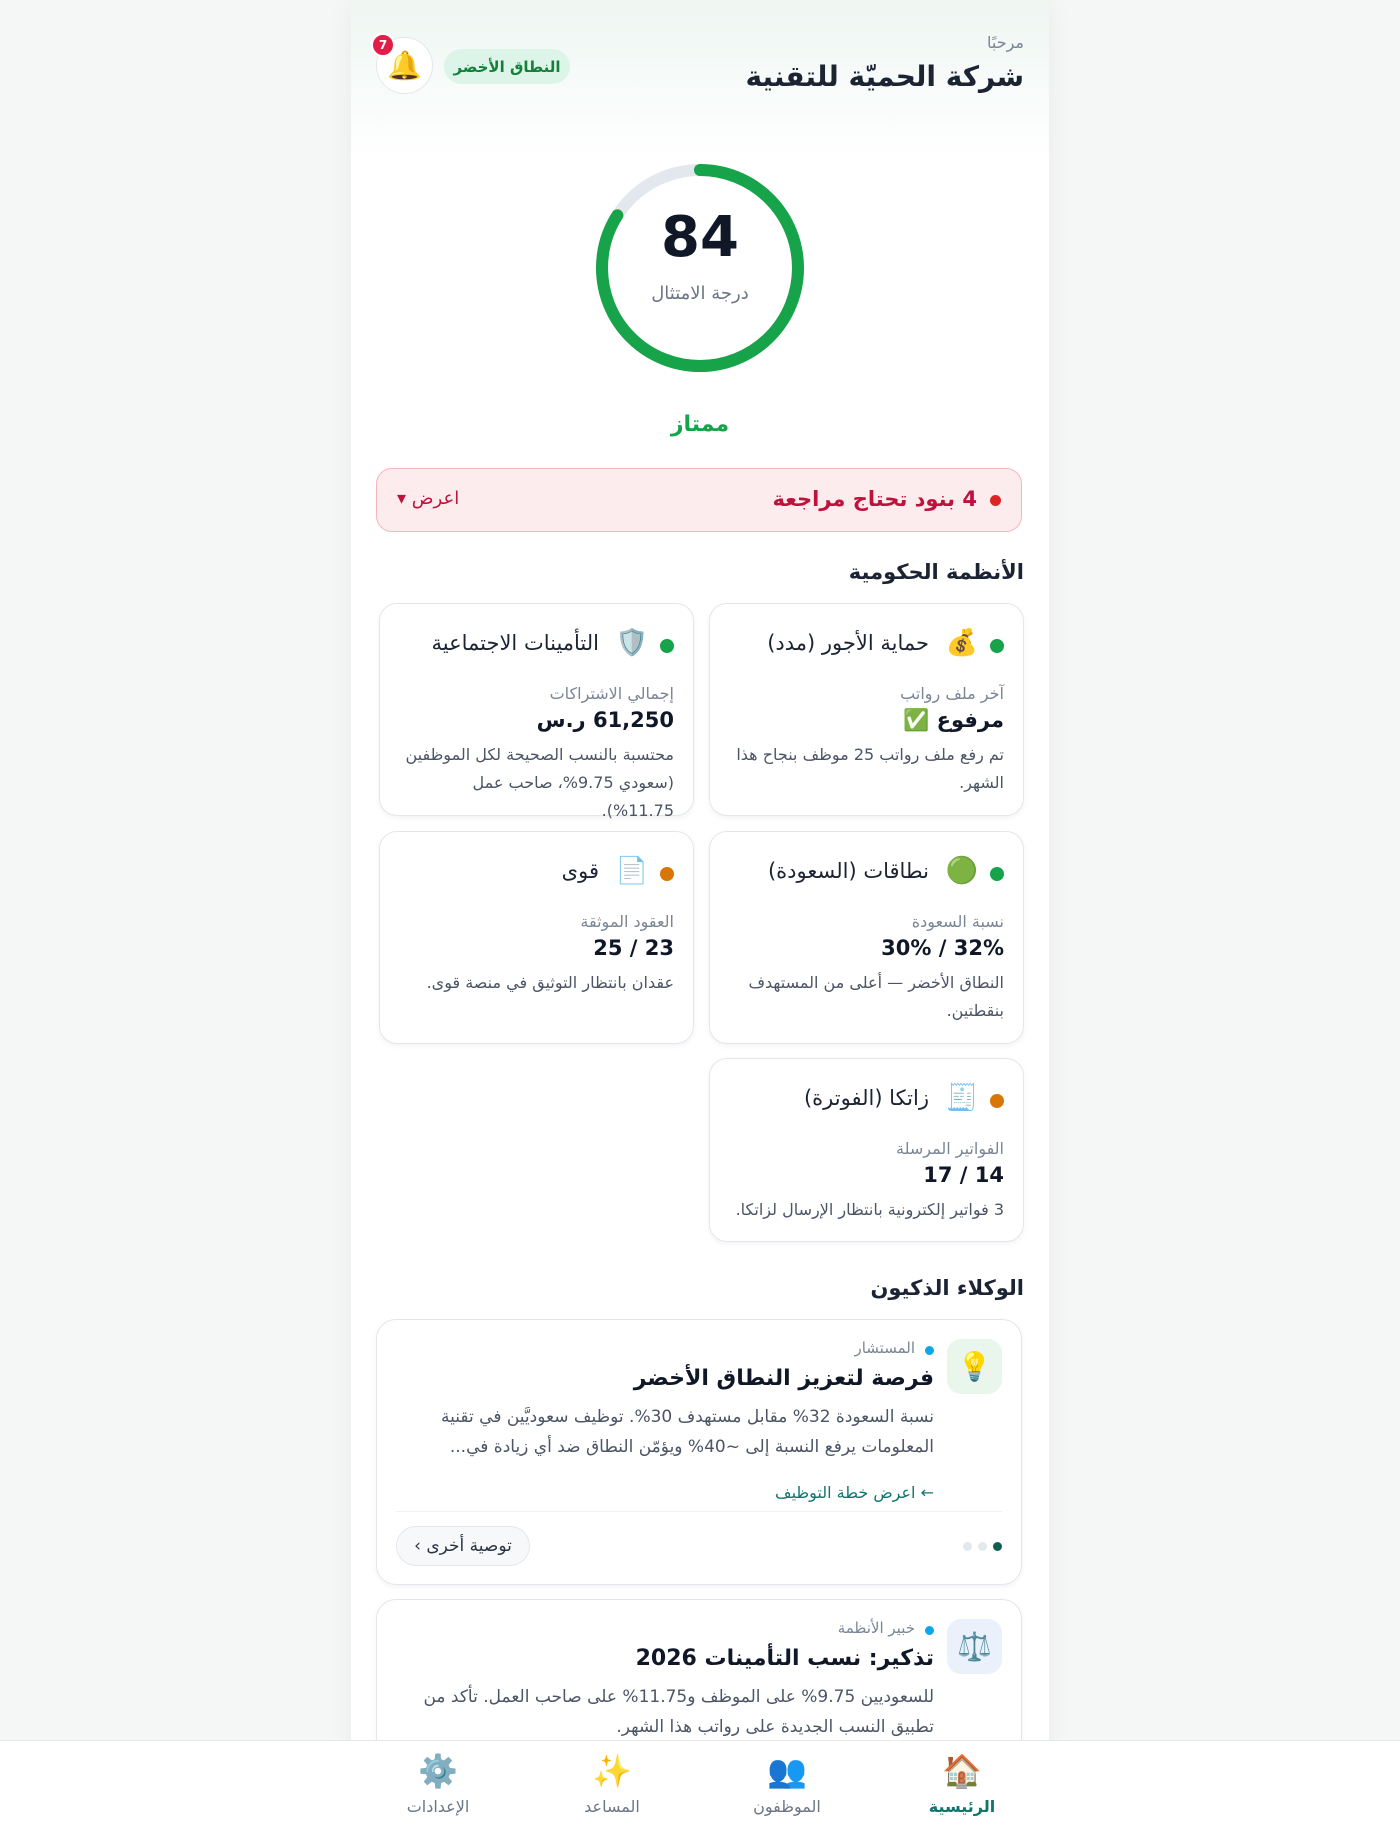 The height and width of the screenshot is (1837, 1400). Describe the element at coordinates (612, 1806) in the screenshot. I see `nav-item-label: المساعد` at that location.